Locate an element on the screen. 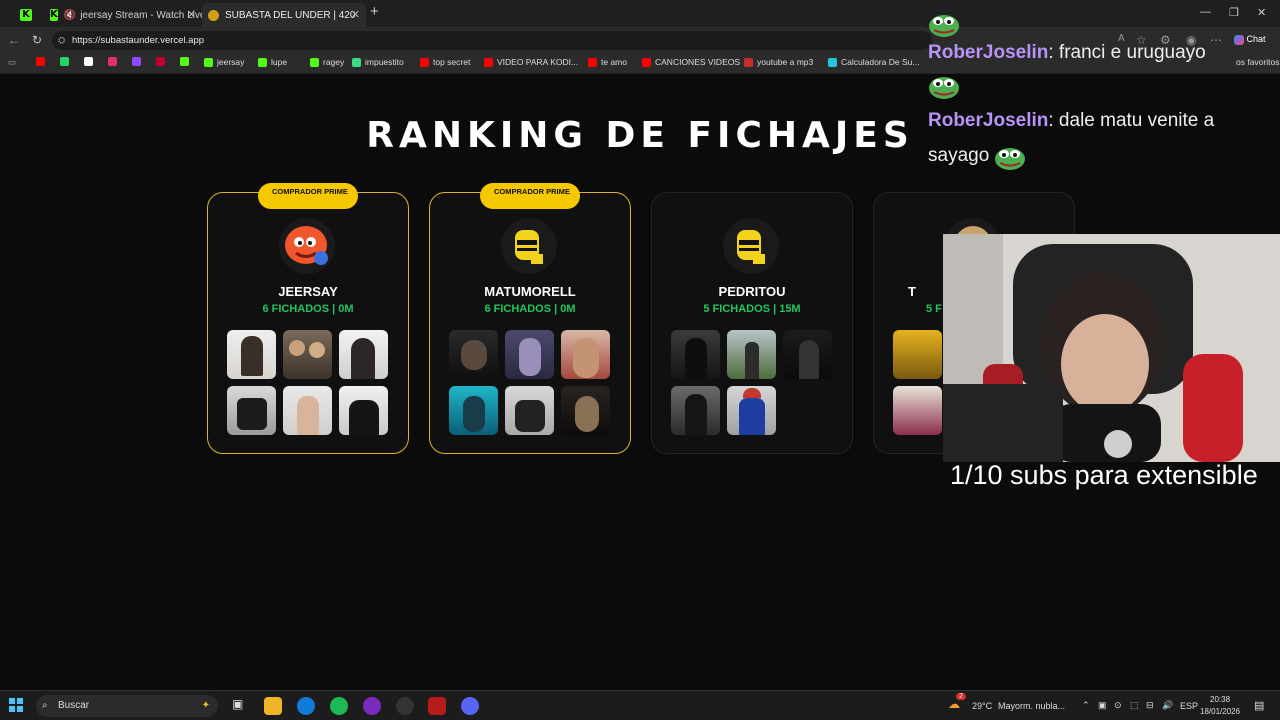  sparkle-icon: ✦ is located at coordinates (205, 705).